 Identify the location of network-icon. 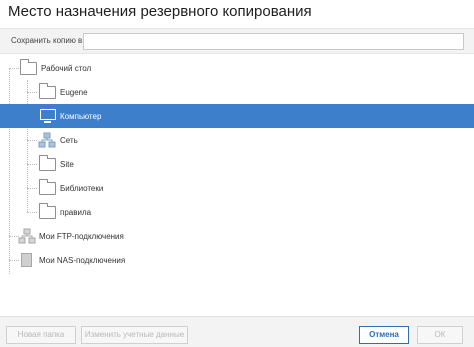
(47, 140).